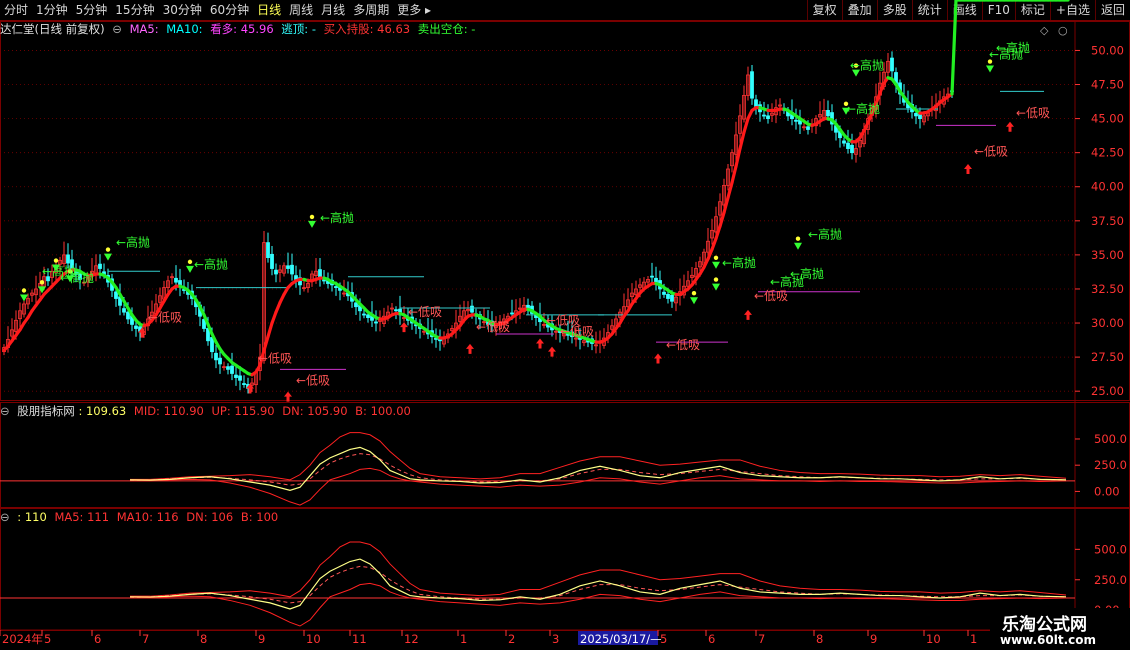  Describe the element at coordinates (1063, 30) in the screenshot. I see `close-icon: ○` at that location.